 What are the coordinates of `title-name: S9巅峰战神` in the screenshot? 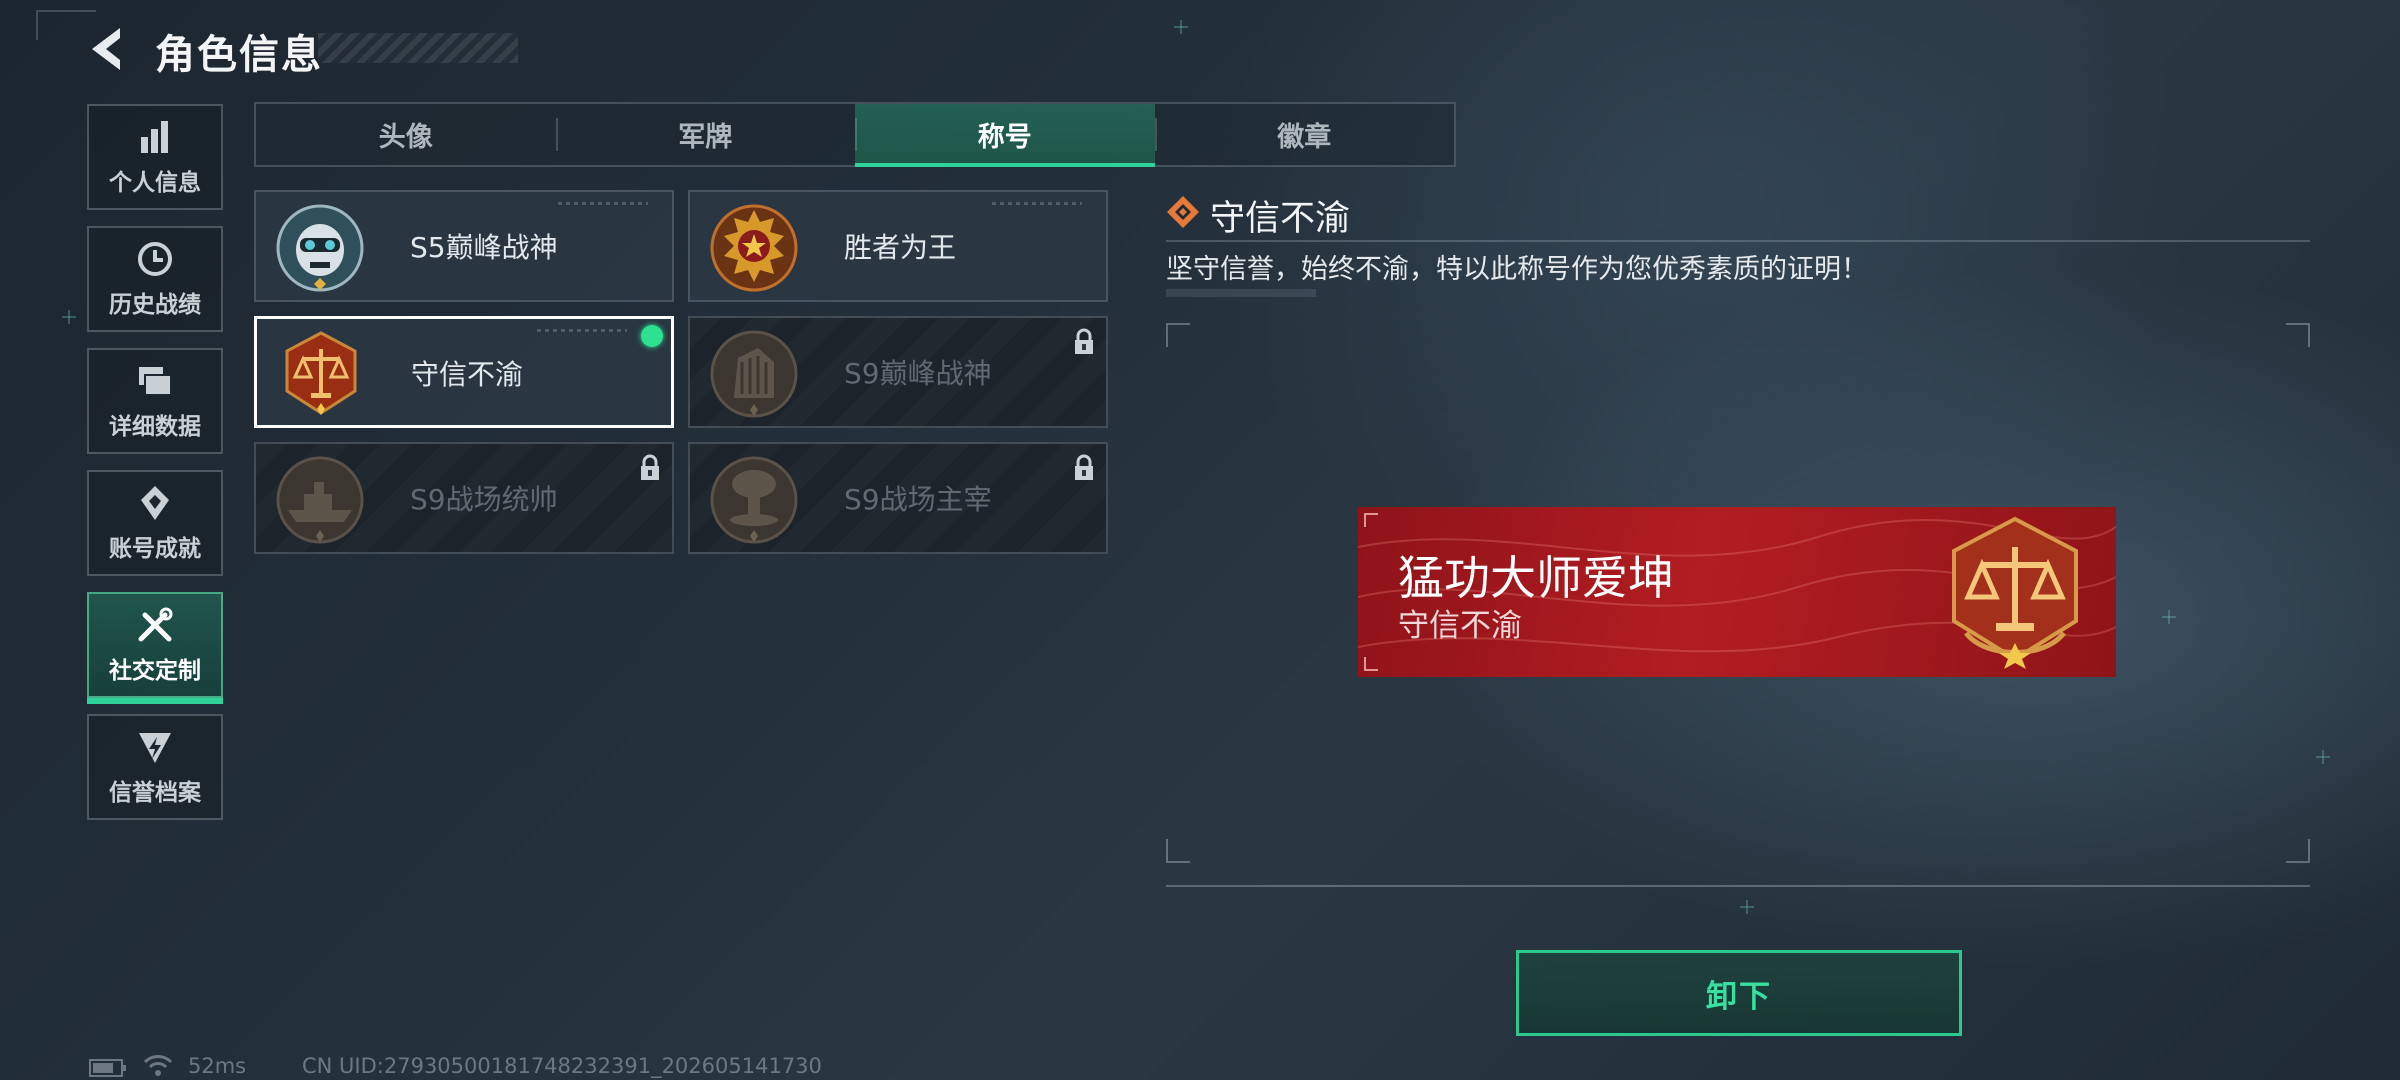 It's located at (918, 373).